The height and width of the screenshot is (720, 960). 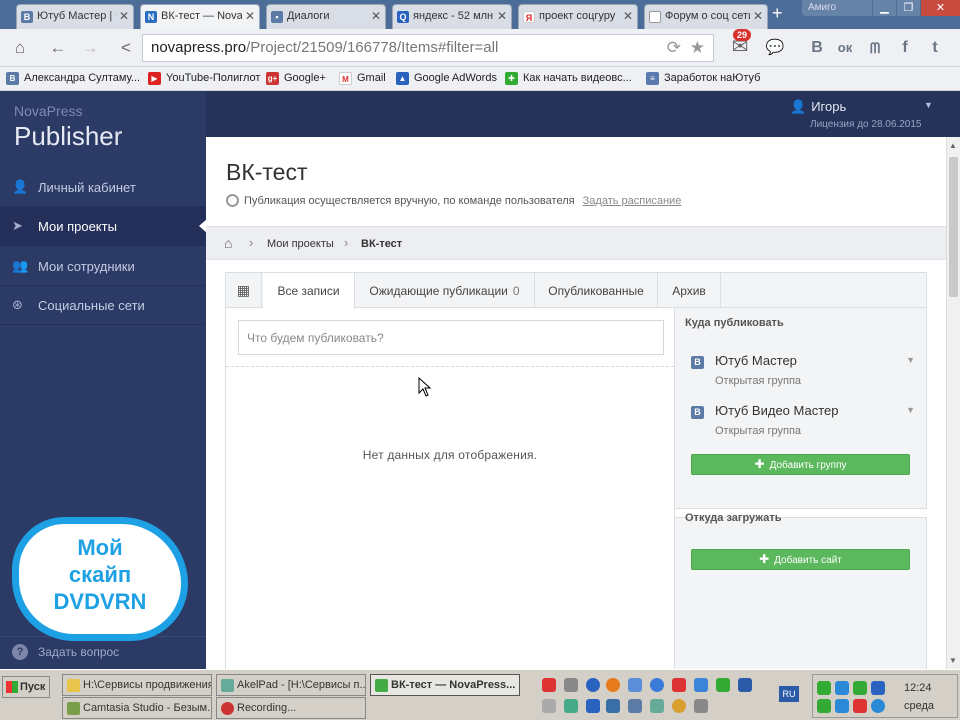 I want to click on browser-tab: В Ютуб Мастер | С ✕, so click(x=75, y=16).